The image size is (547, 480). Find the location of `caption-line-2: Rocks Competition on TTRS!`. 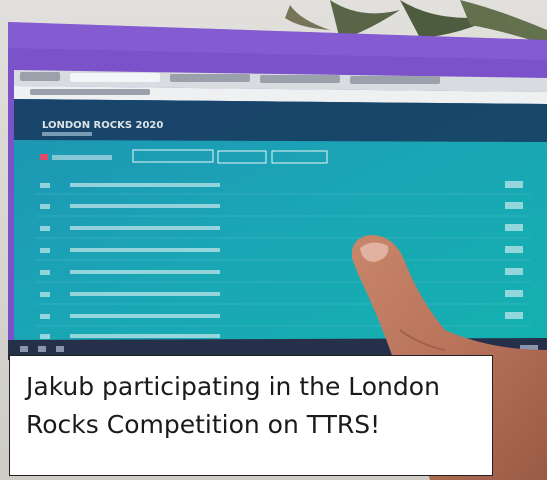

caption-line-2: Rocks Competition on TTRS! is located at coordinates (203, 424).